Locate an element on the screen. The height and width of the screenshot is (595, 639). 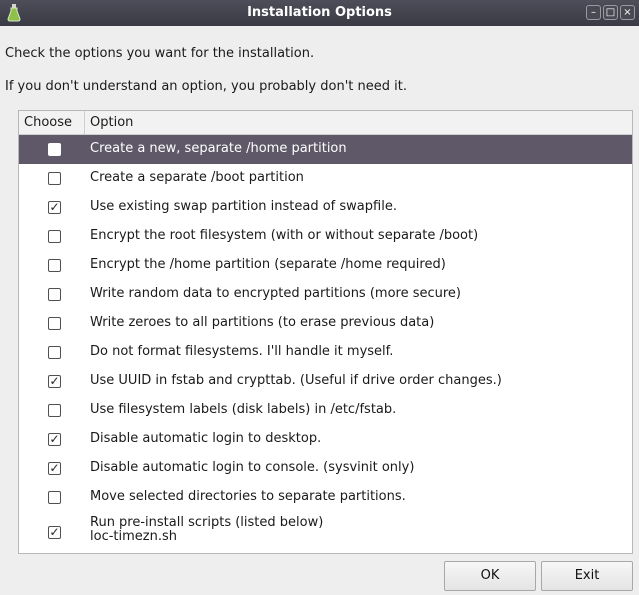
option-text: Create a separate /boot partition is located at coordinates (197, 177).